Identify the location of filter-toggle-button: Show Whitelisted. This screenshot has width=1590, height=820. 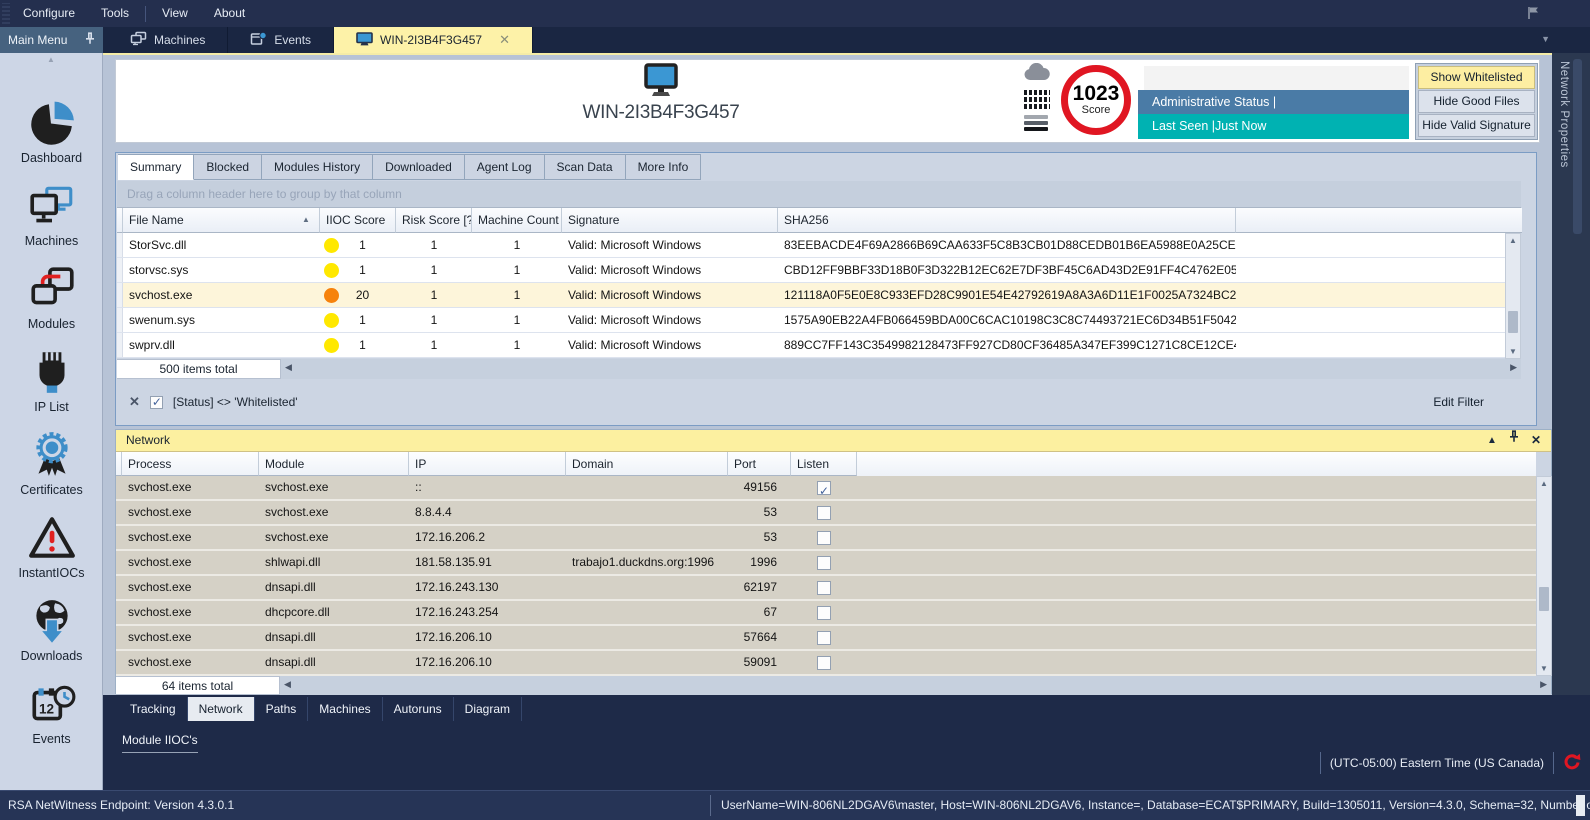
(1476, 77).